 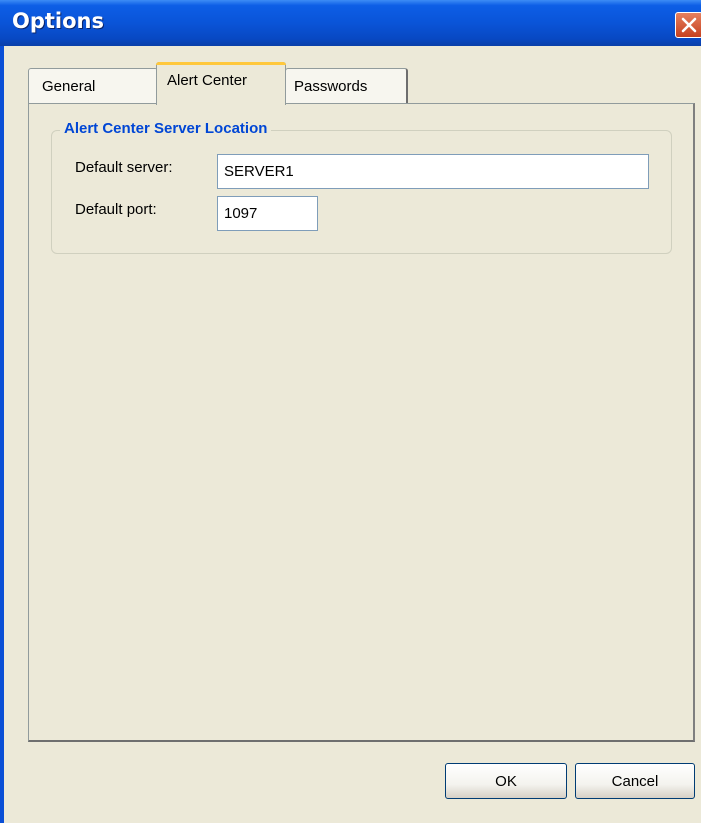 I want to click on default-server-input, so click(x=433, y=171).